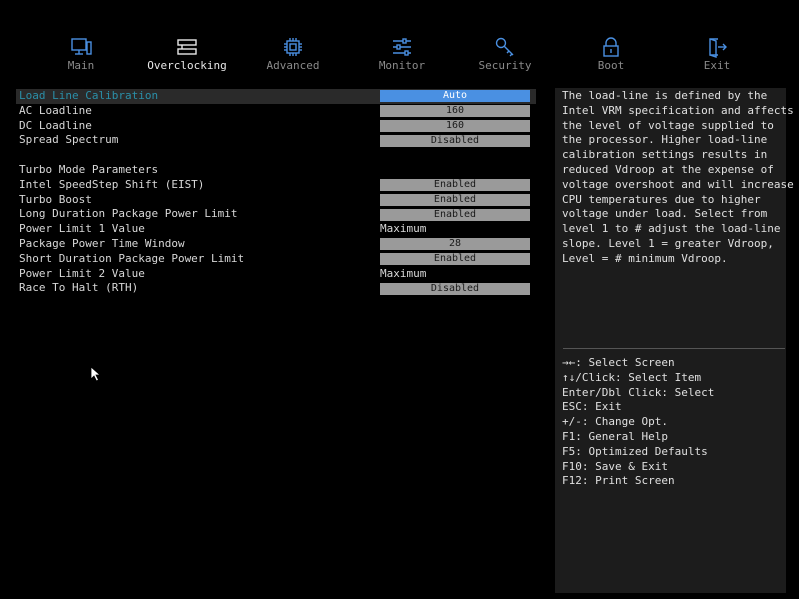 This screenshot has width=799, height=599. I want to click on sliders-icon, so click(402, 43).